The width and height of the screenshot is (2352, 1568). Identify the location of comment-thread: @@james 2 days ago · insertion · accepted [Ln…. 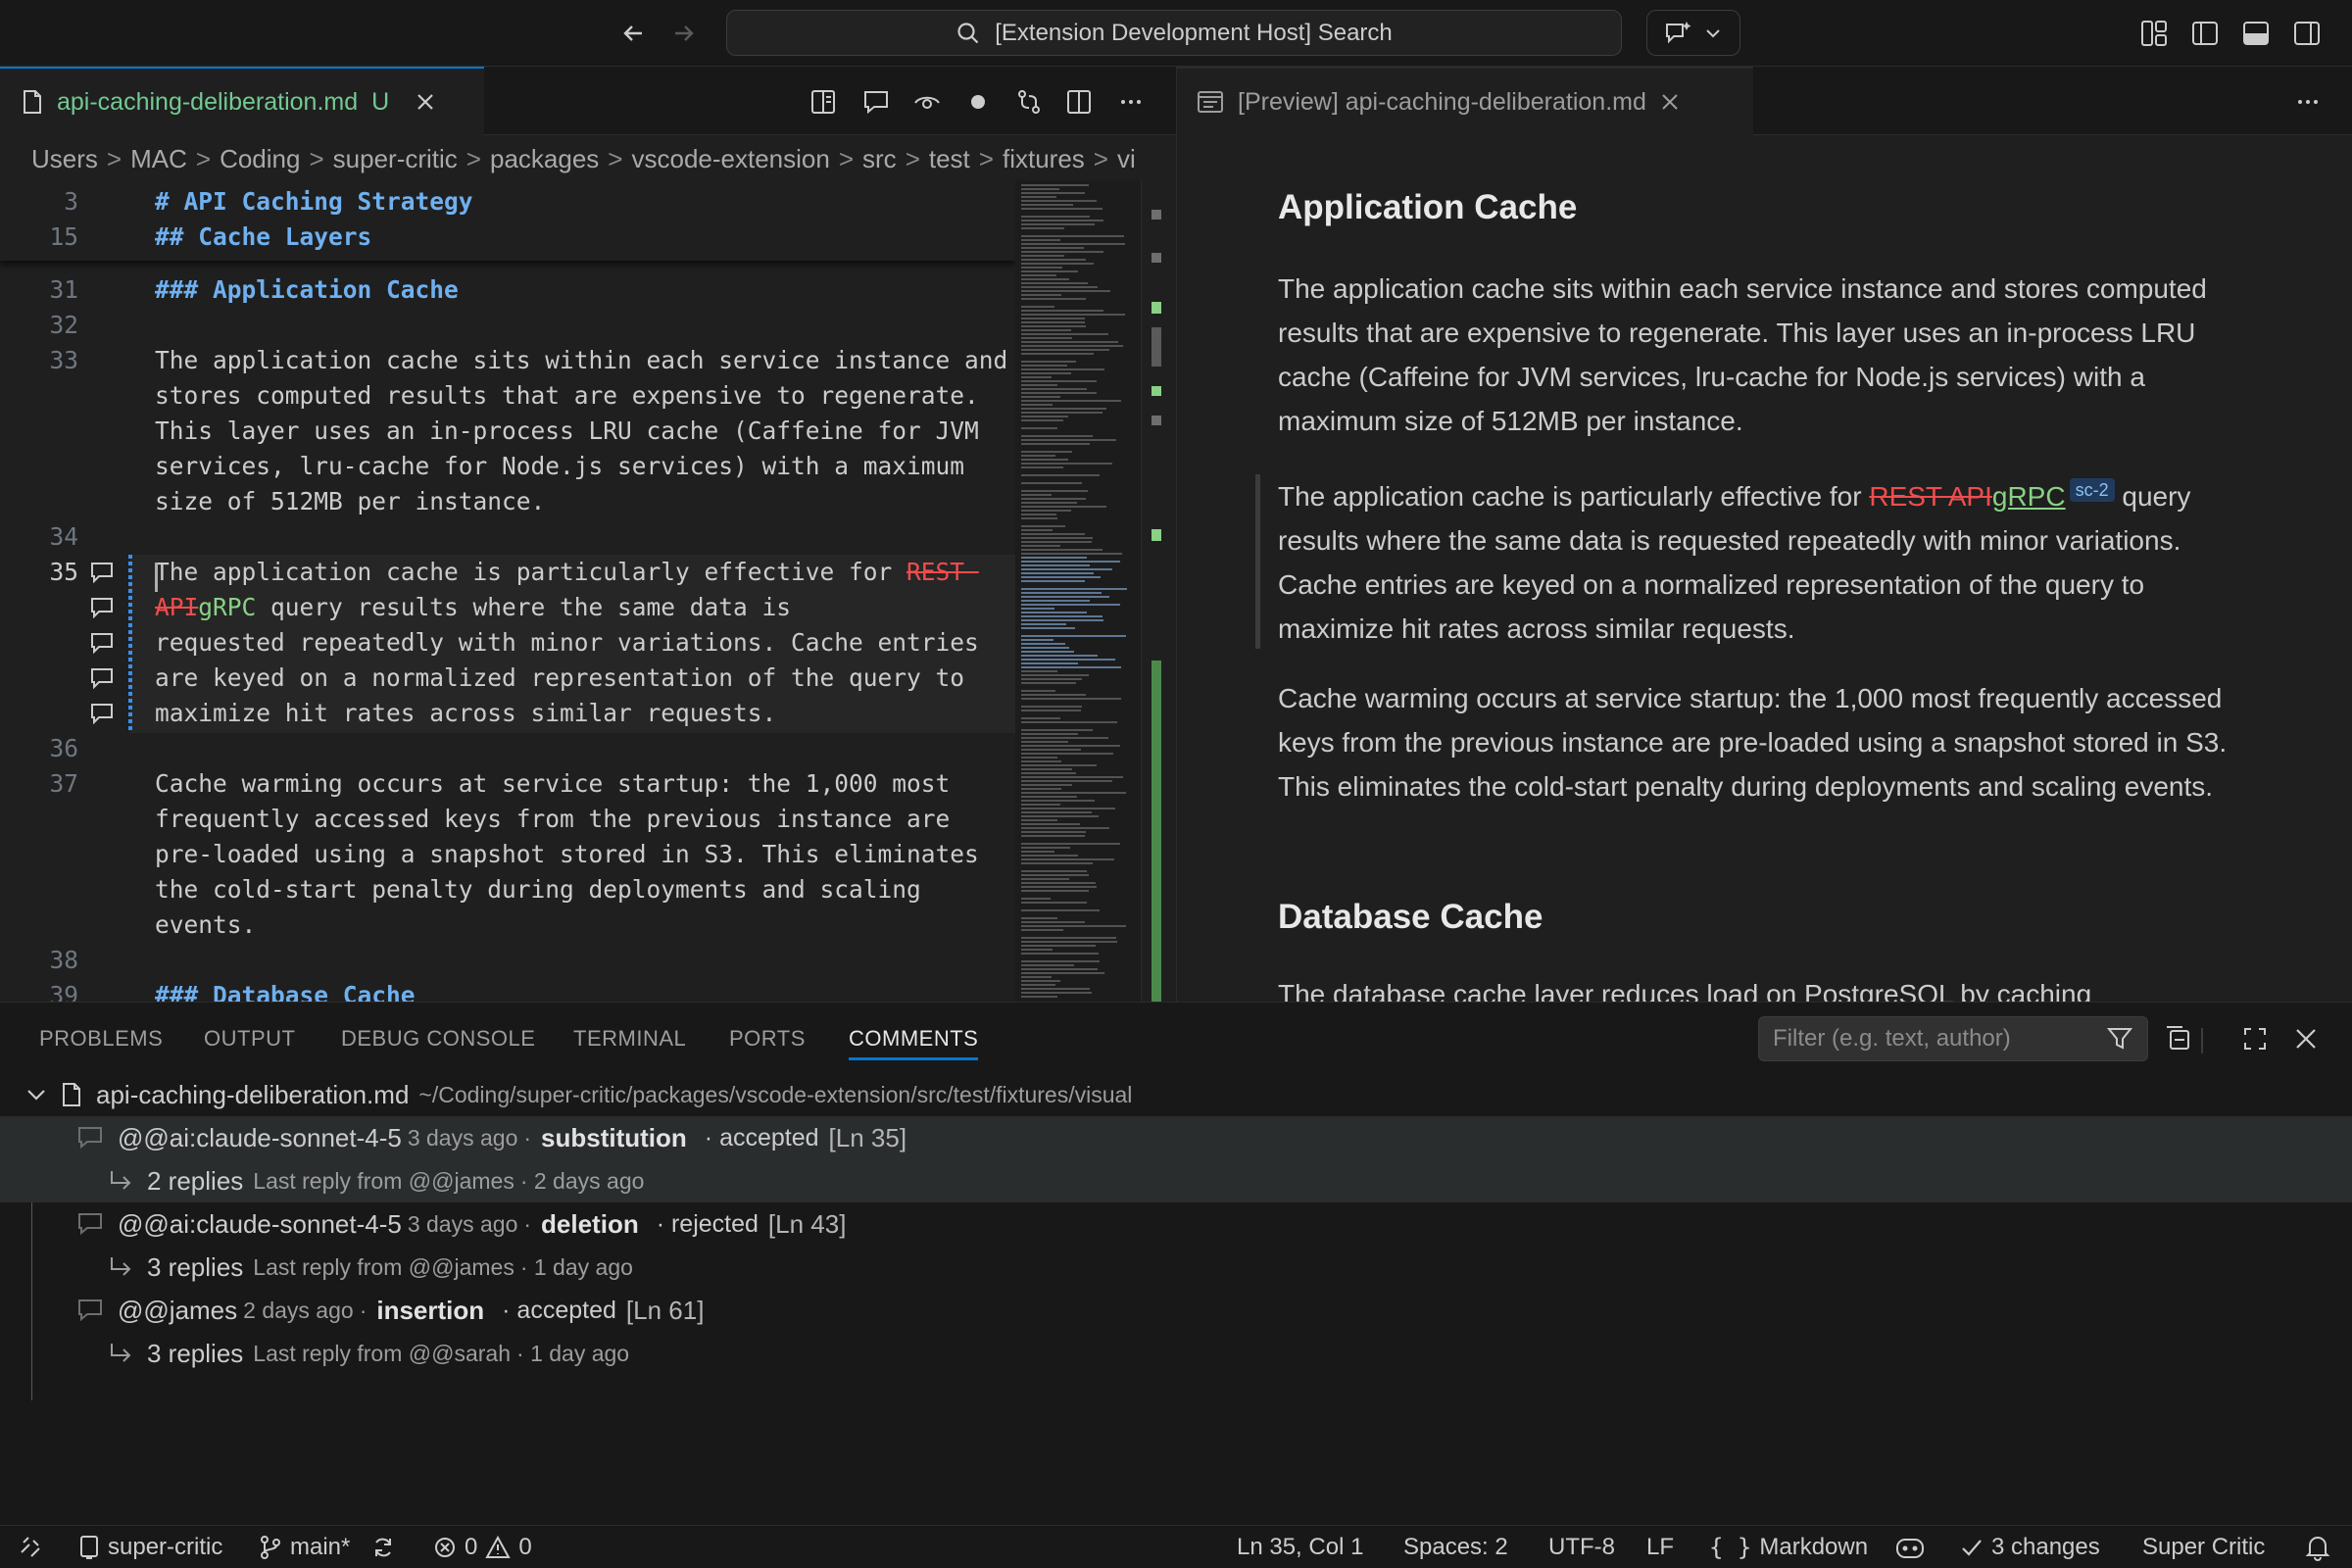
(1176, 1310).